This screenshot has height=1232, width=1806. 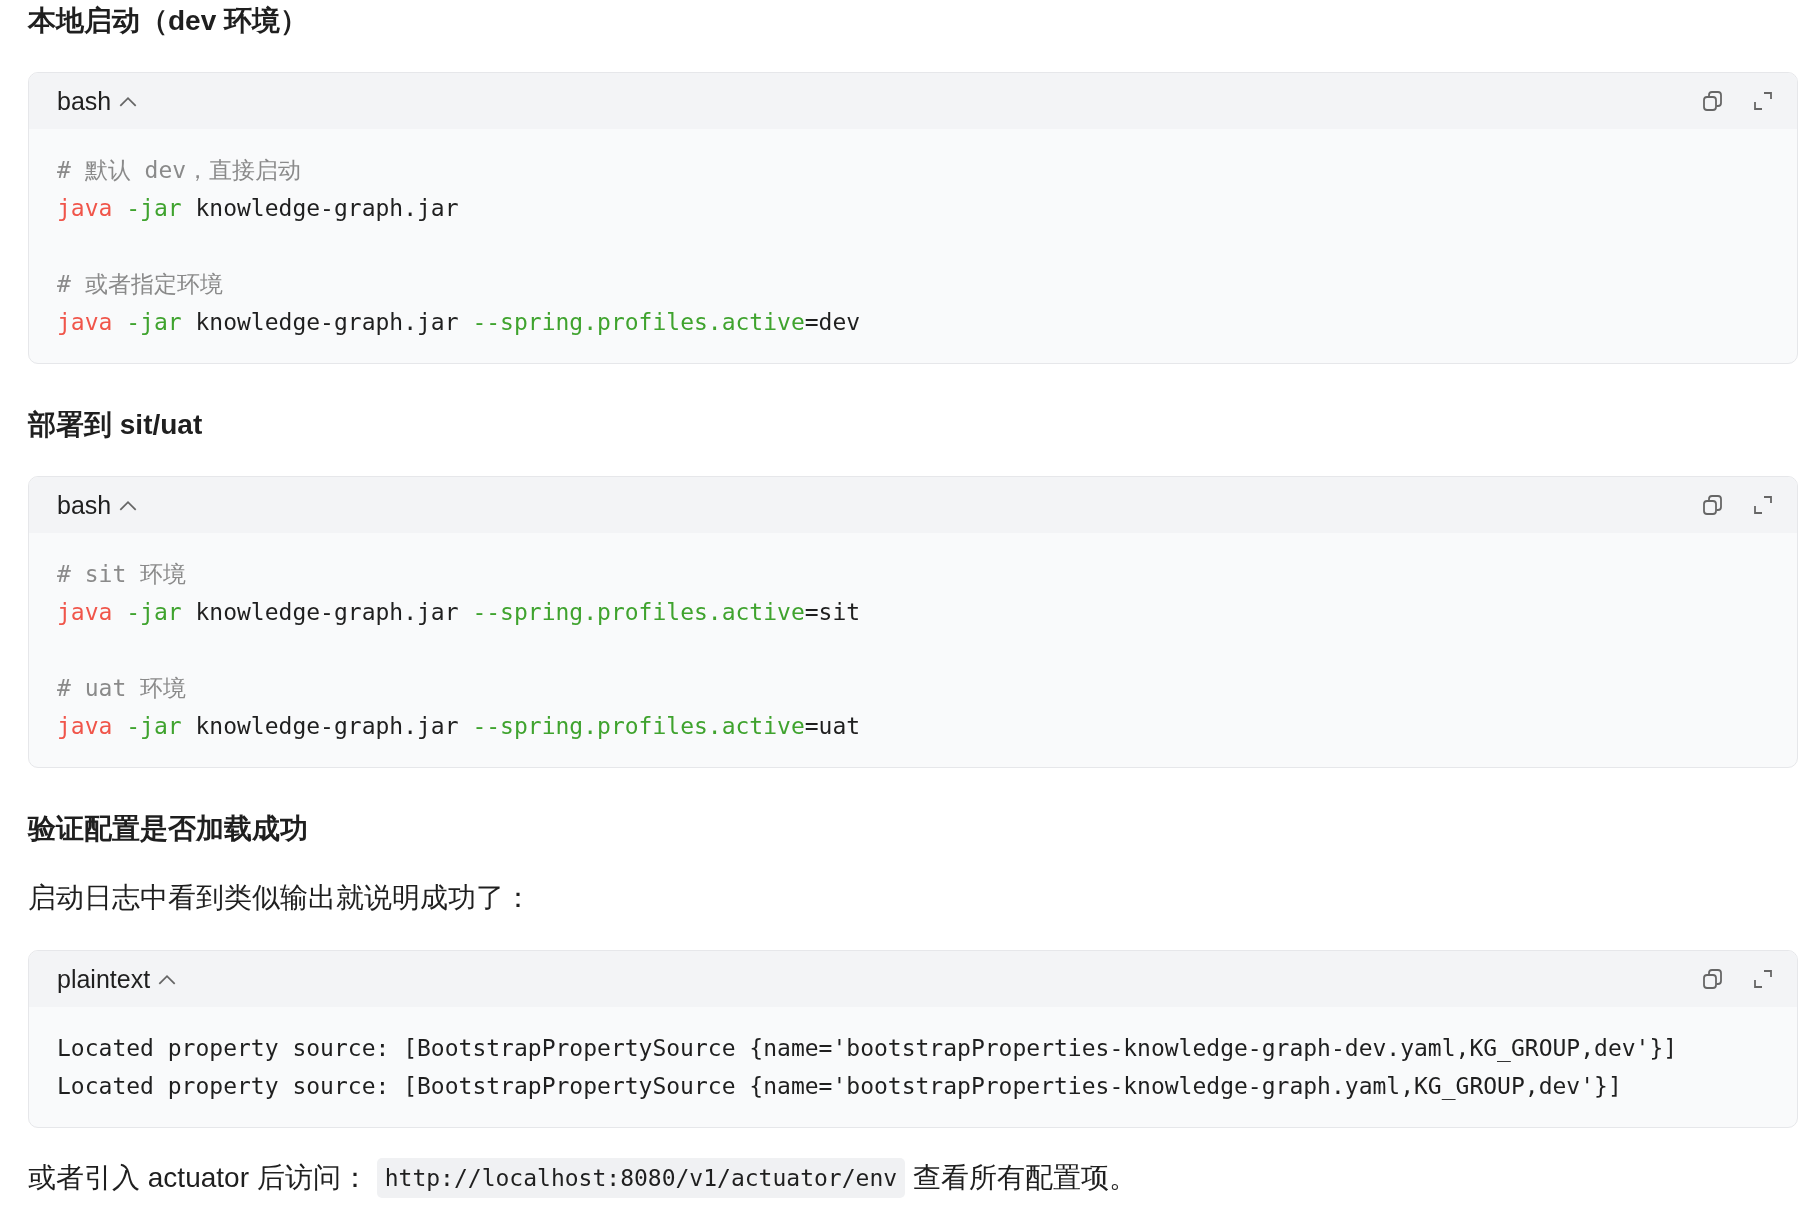 I want to click on code-text: Located property source: [BootstrapPropertySource {name='bootstrapProperties-knowledge-graph-dev.yaml,KG_GROUP,dev'}], so click(x=867, y=1048).